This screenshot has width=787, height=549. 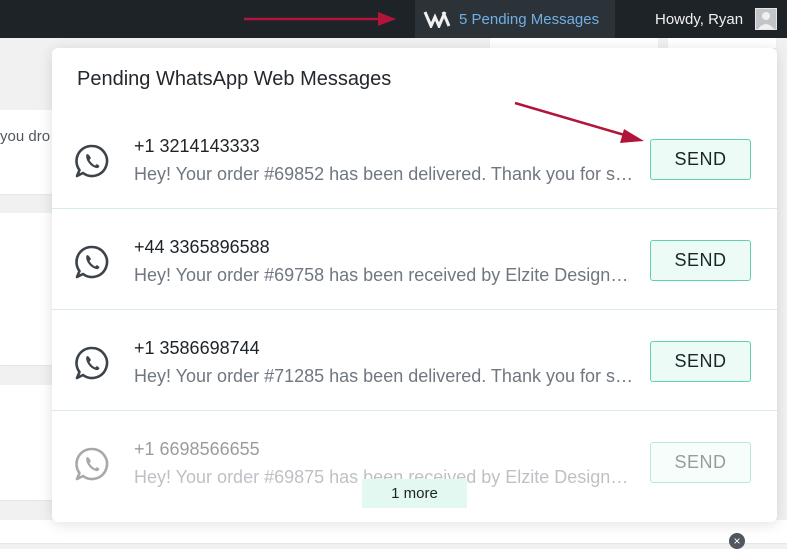 What do you see at coordinates (197, 449) in the screenshot?
I see `phone-number: +1 6698566655` at bounding box center [197, 449].